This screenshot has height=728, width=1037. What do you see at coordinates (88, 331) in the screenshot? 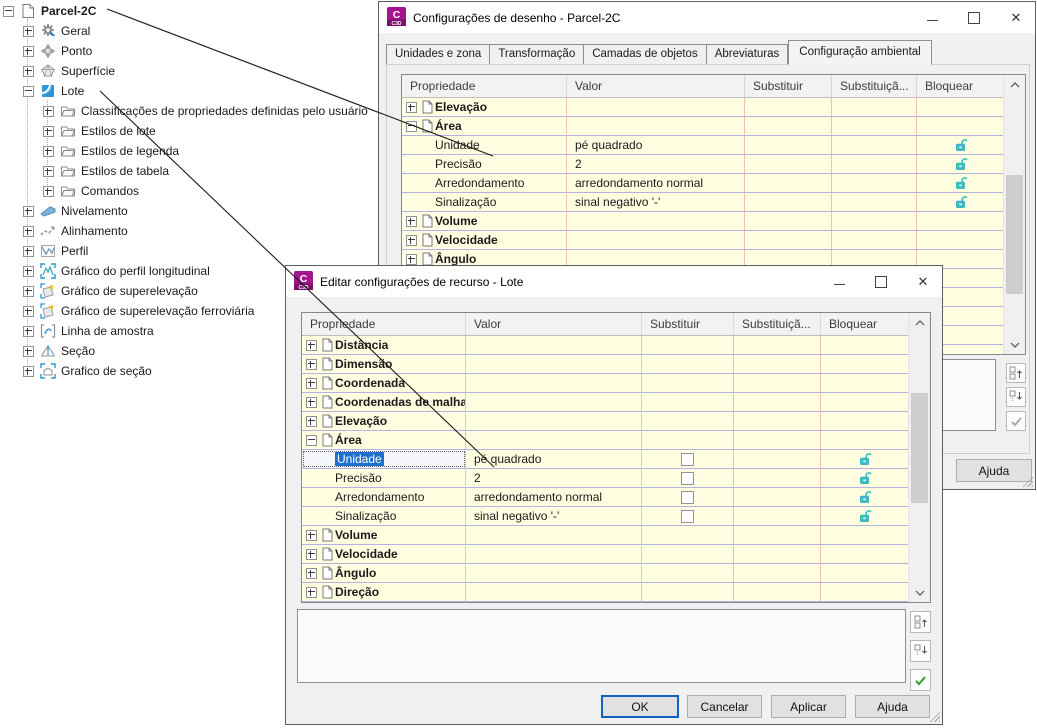
I see `tree-item-linha-de-amostra: Linha de amostra` at bounding box center [88, 331].